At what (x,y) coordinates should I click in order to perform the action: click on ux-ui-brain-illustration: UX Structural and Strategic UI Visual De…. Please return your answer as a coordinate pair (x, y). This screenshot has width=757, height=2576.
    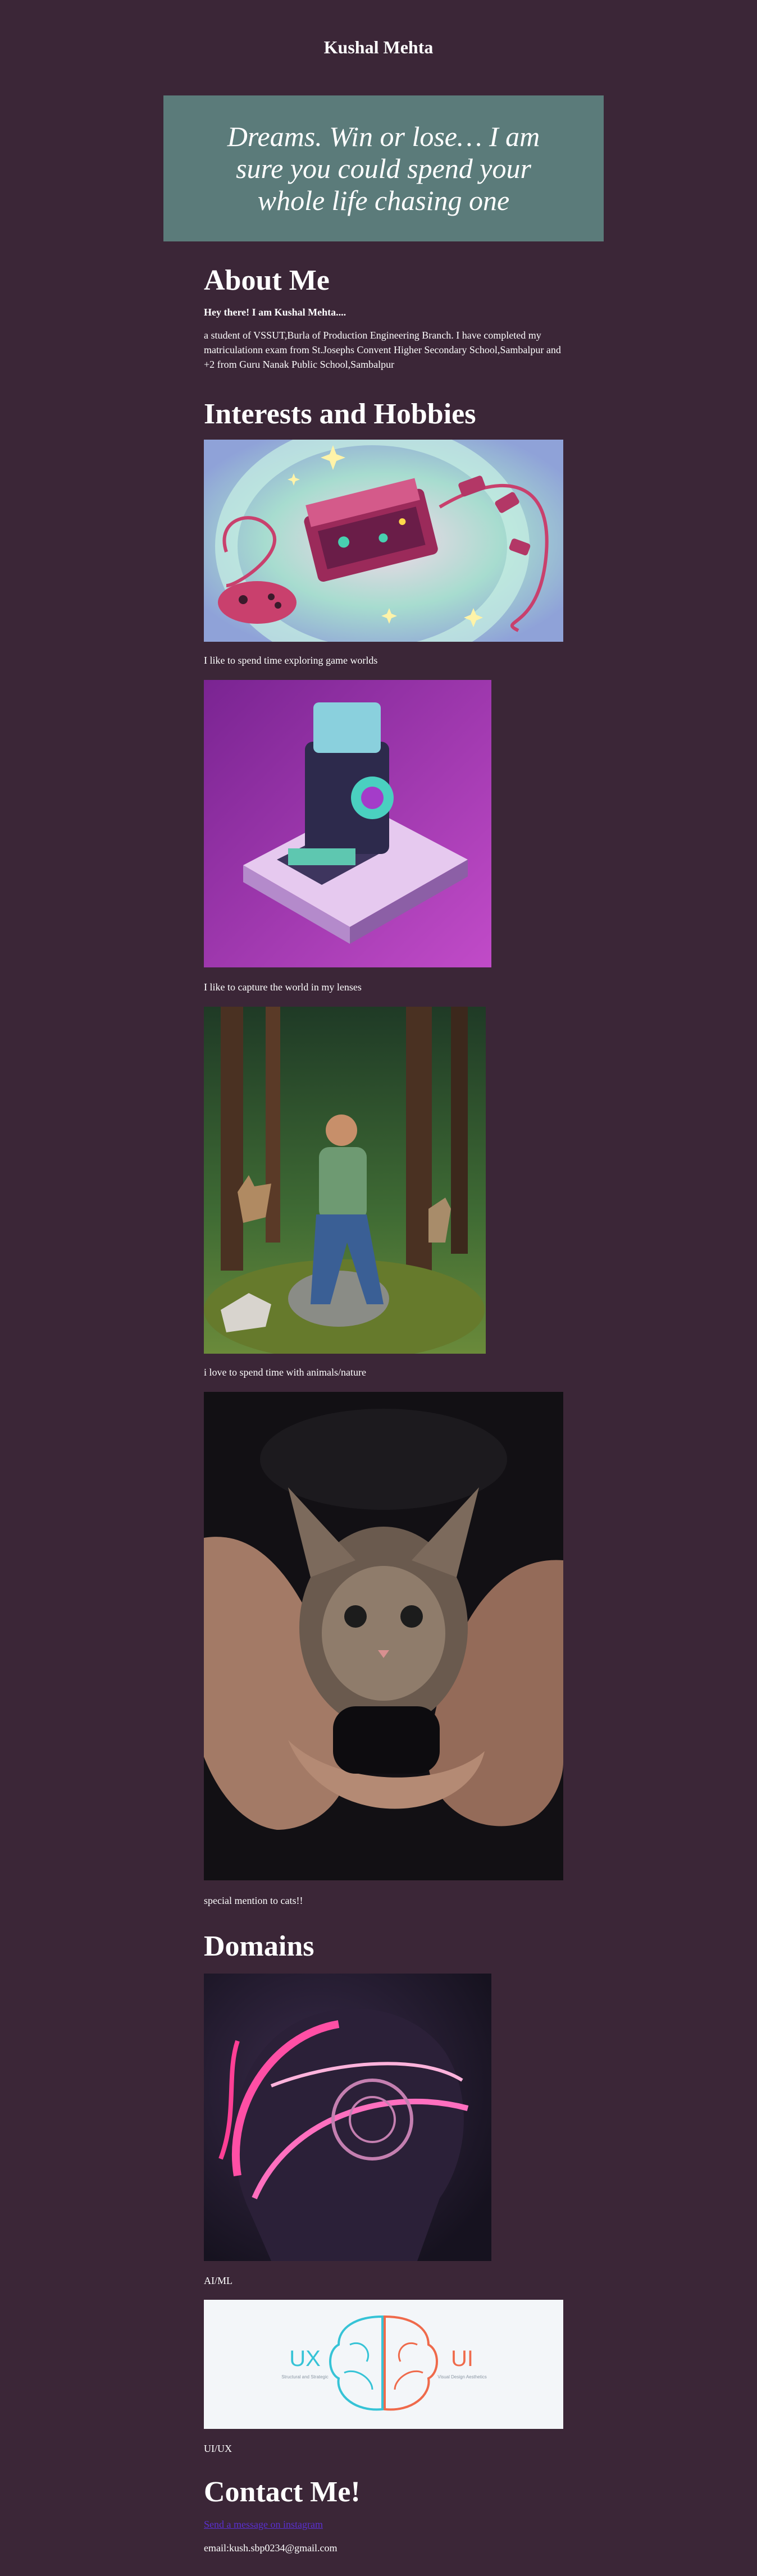
    Looking at the image, I should click on (383, 2364).